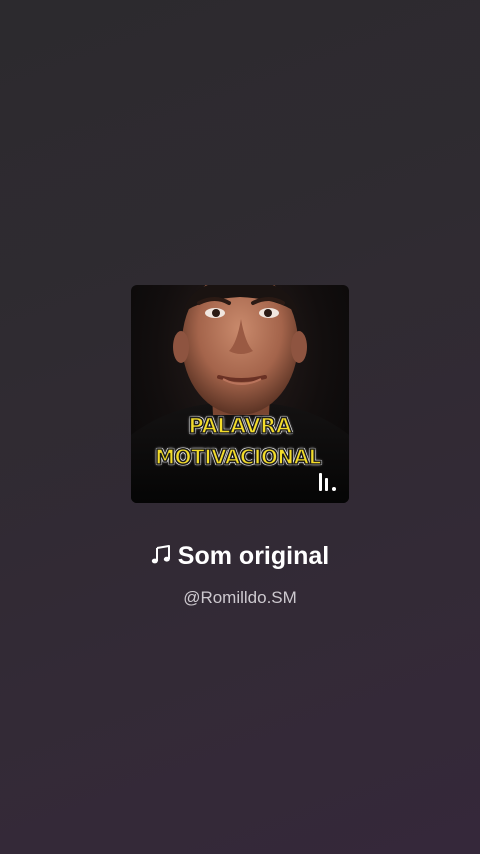  I want to click on audio-title-text: Som original, so click(253, 556).